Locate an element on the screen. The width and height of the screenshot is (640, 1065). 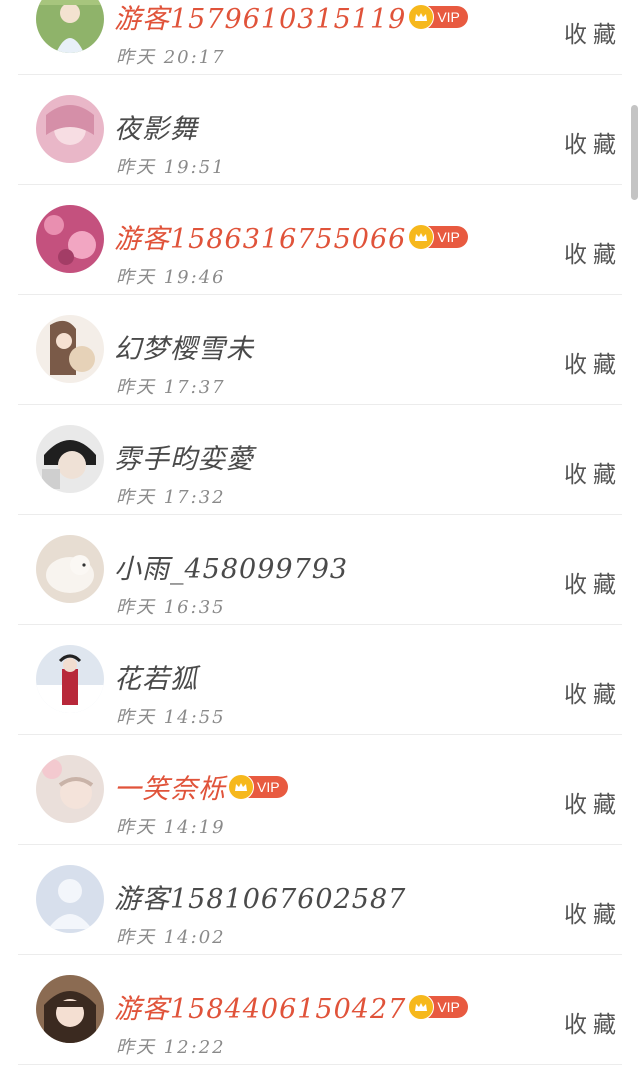
list-item: 游客1581067602587 昨天 14:02 收藏 is located at coordinates (320, 900).